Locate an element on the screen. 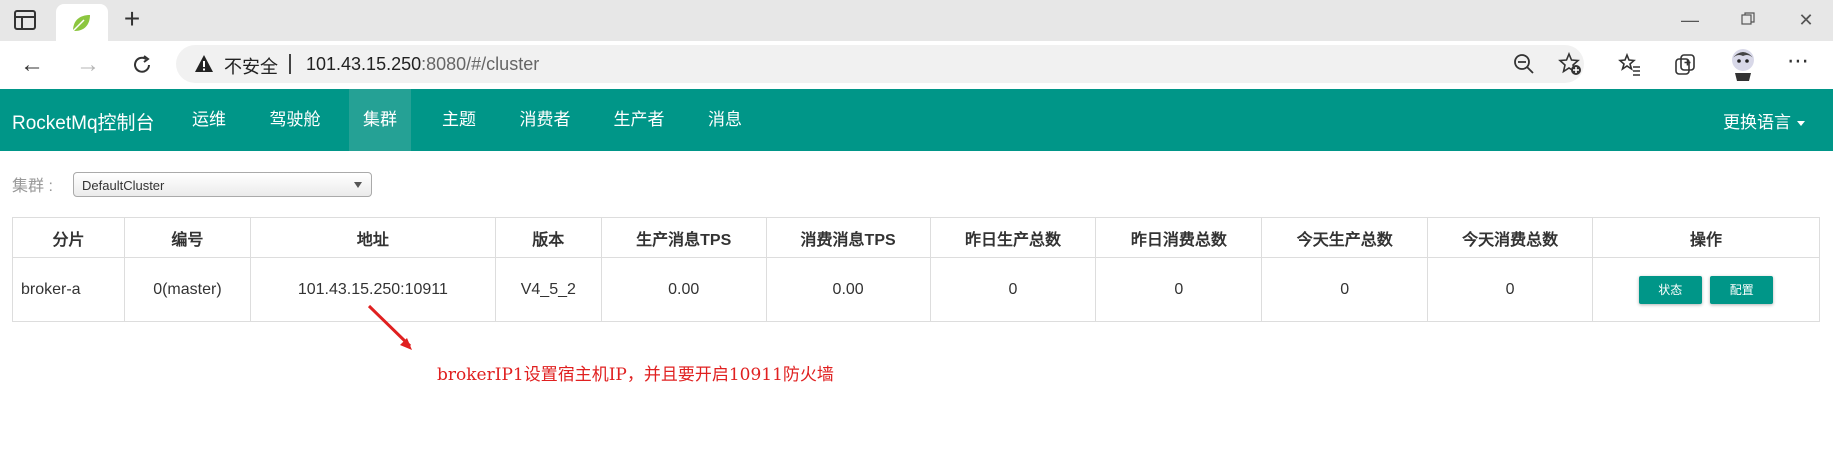 The width and height of the screenshot is (1833, 461). leaf-favicon-icon is located at coordinates (81, 23).